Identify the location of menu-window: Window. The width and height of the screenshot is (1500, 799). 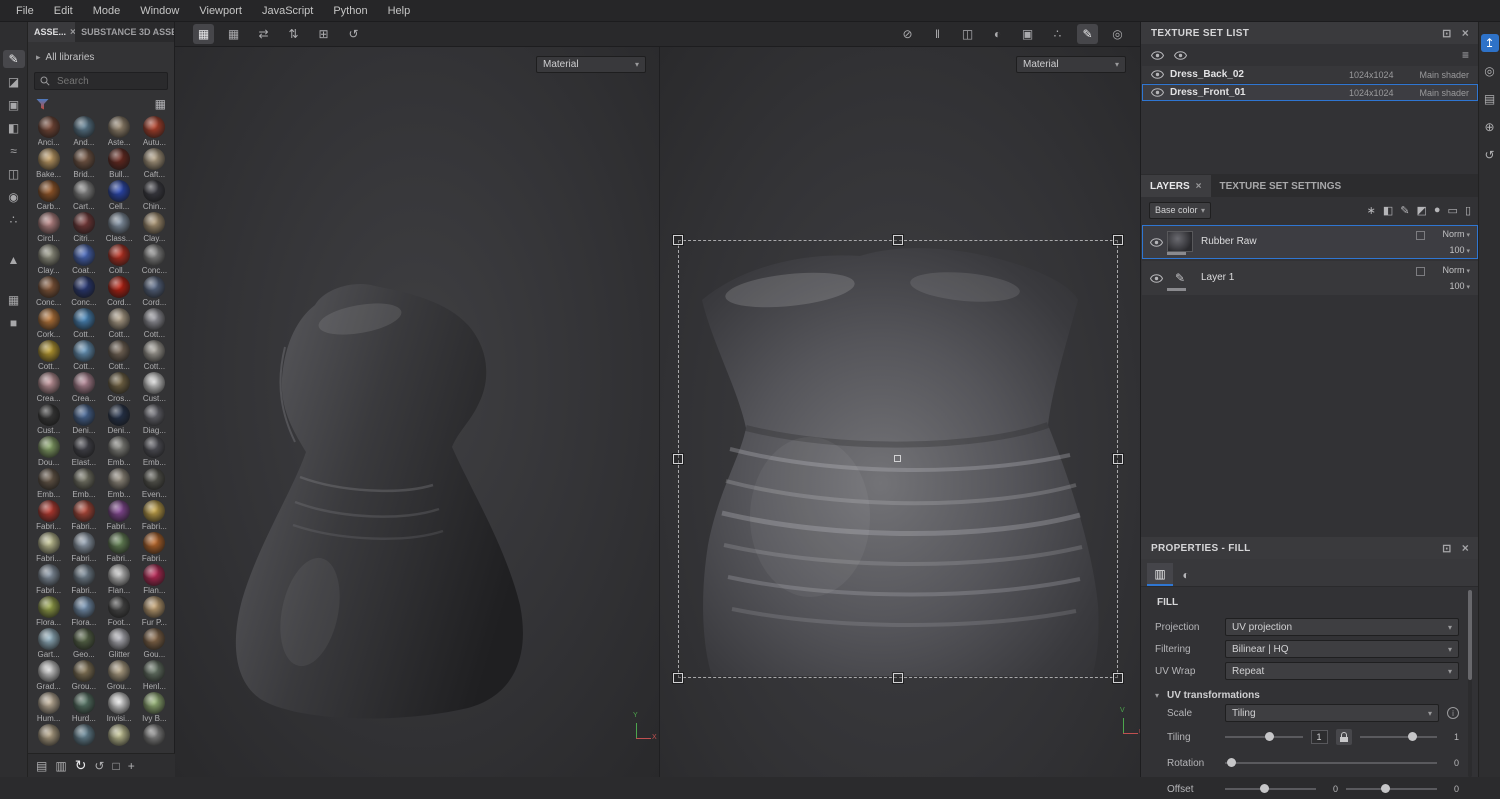
(159, 11).